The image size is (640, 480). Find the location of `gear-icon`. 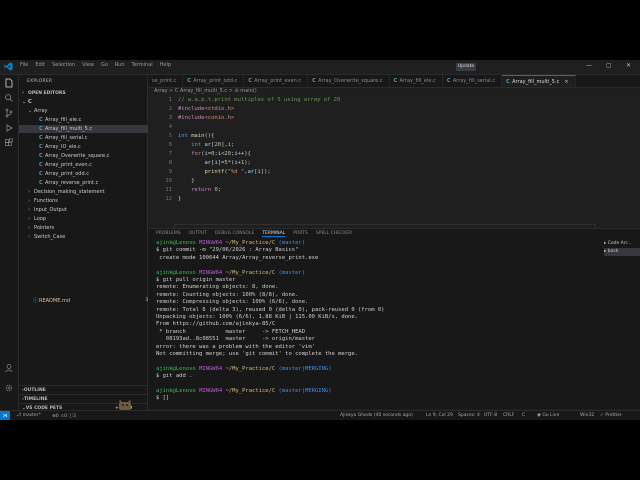

gear-icon is located at coordinates (9, 388).